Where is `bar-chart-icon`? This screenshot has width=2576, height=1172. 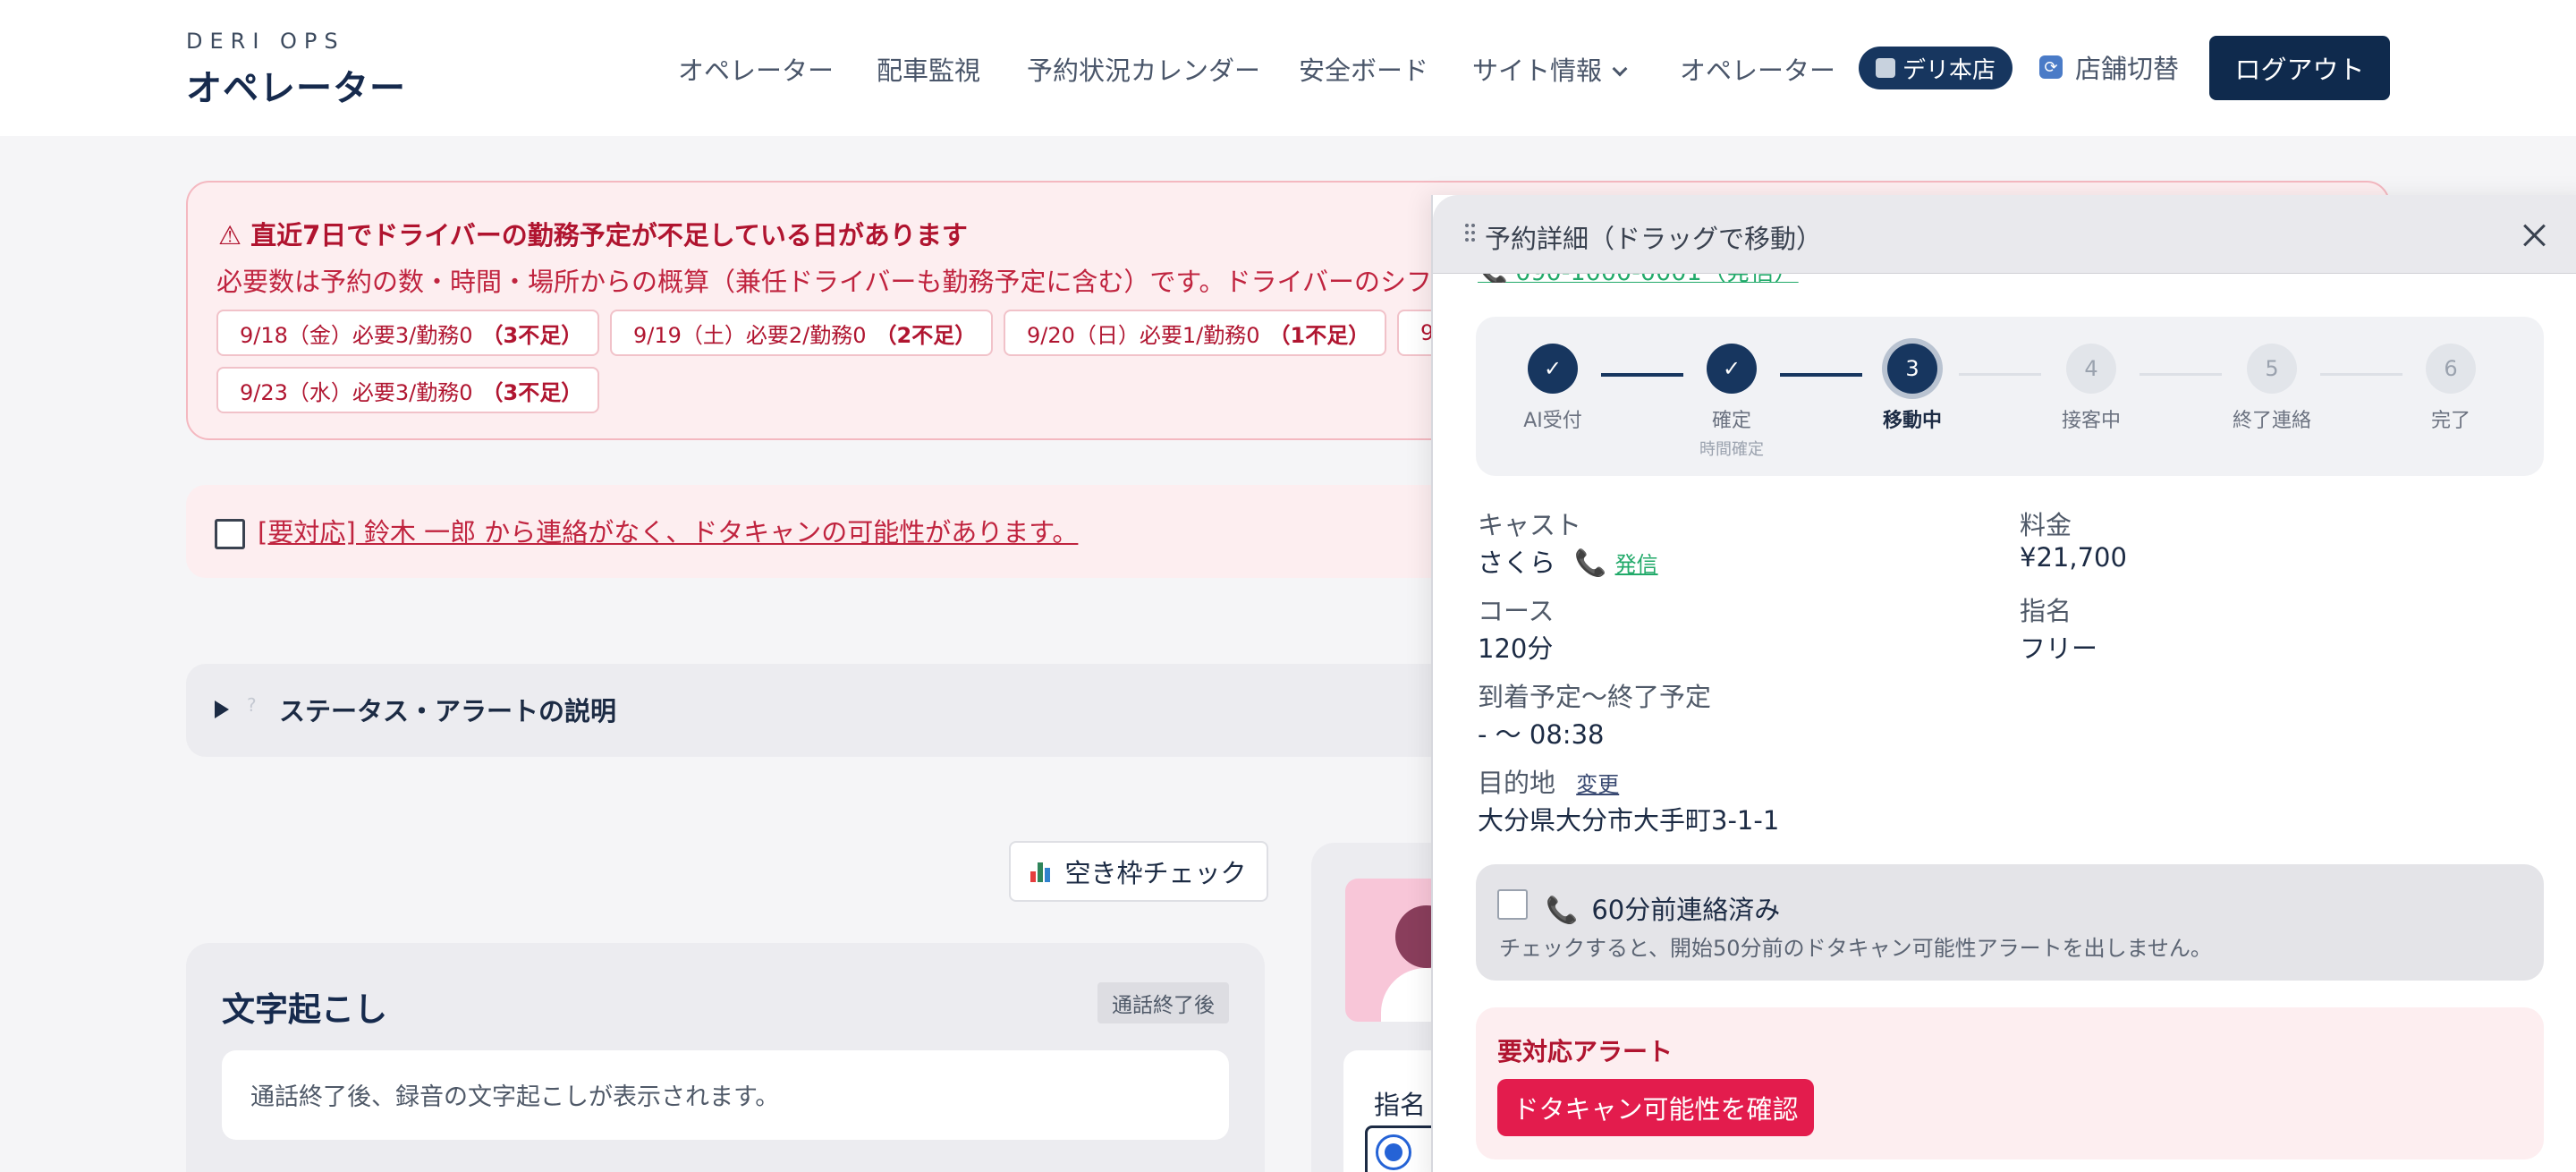 bar-chart-icon is located at coordinates (1041, 872).